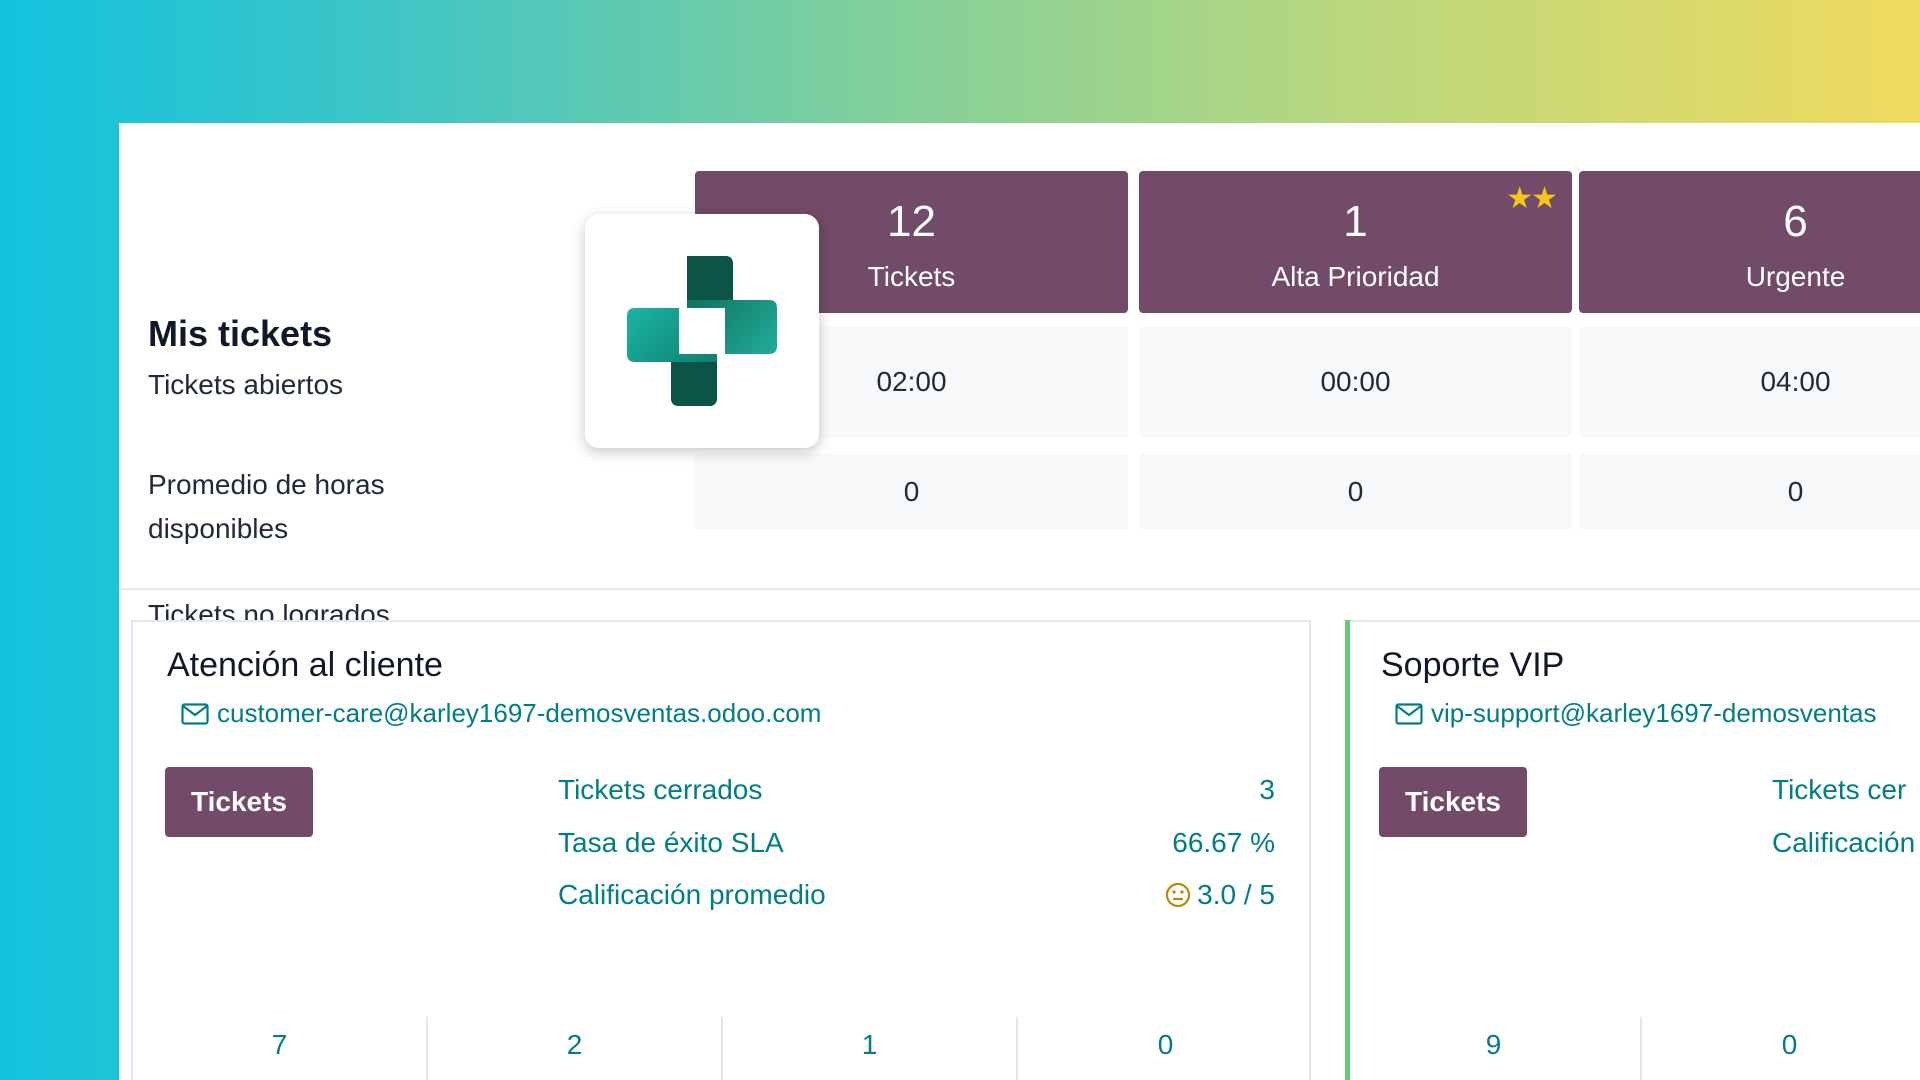 This screenshot has width=1920, height=1080. Describe the element at coordinates (1654, 713) in the screenshot. I see `team-email-text: vip-support@karley1697-demosventas` at that location.